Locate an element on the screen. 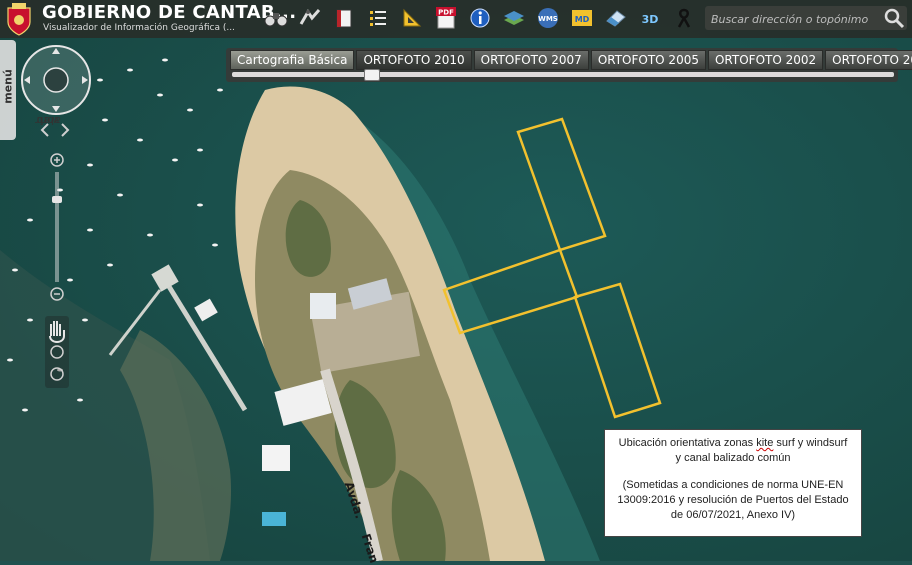 The image size is (912, 565). tab-ortofoto-2002: ORTOFOTO 2002 is located at coordinates (765, 60).